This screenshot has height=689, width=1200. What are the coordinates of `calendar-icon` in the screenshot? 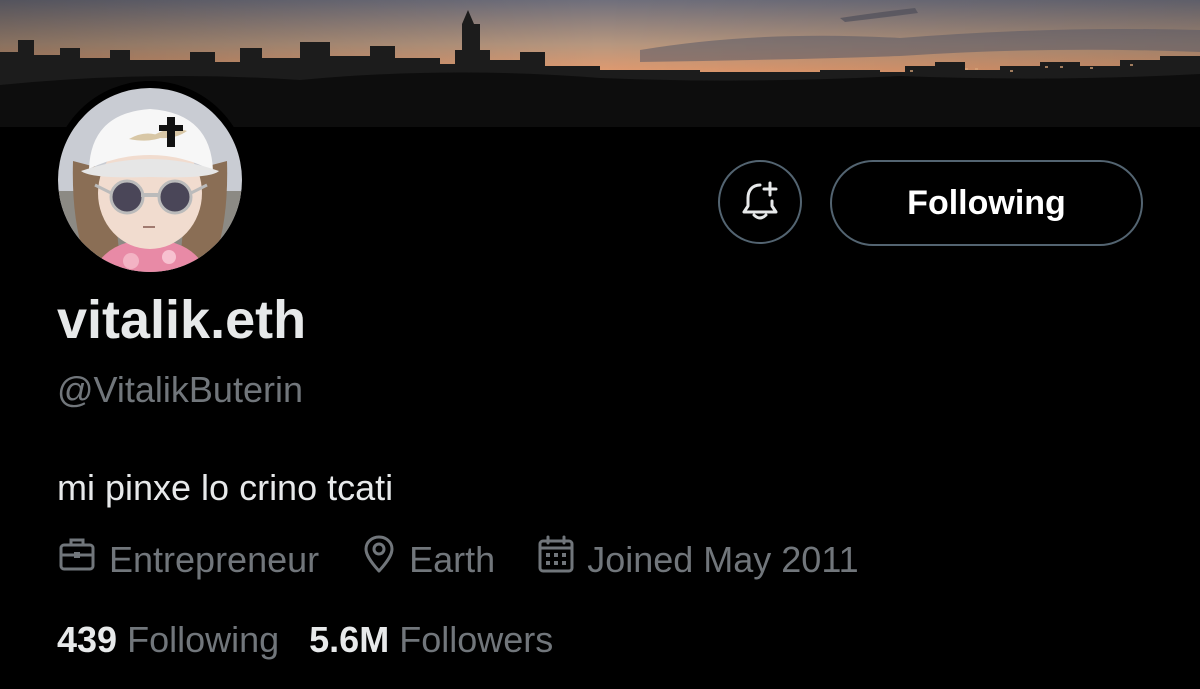 It's located at (562, 560).